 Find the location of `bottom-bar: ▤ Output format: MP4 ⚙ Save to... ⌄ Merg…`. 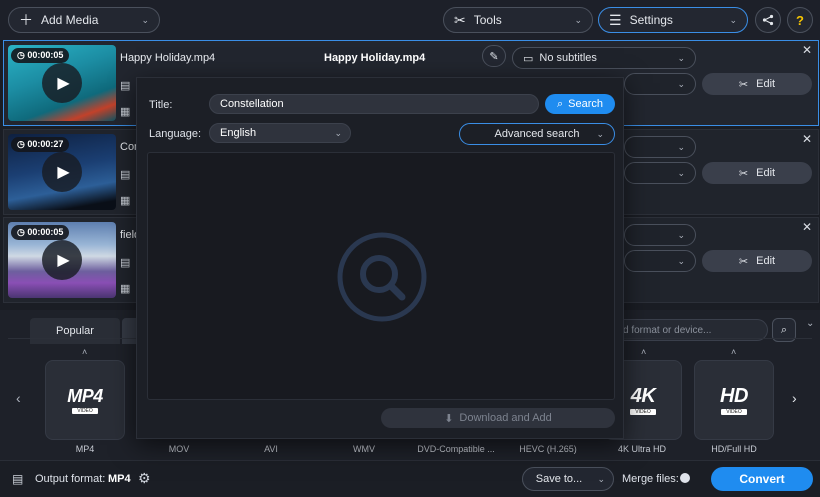

bottom-bar: ▤ Output format: MP4 ⚙ Save to... ⌄ Merg… is located at coordinates (410, 478).